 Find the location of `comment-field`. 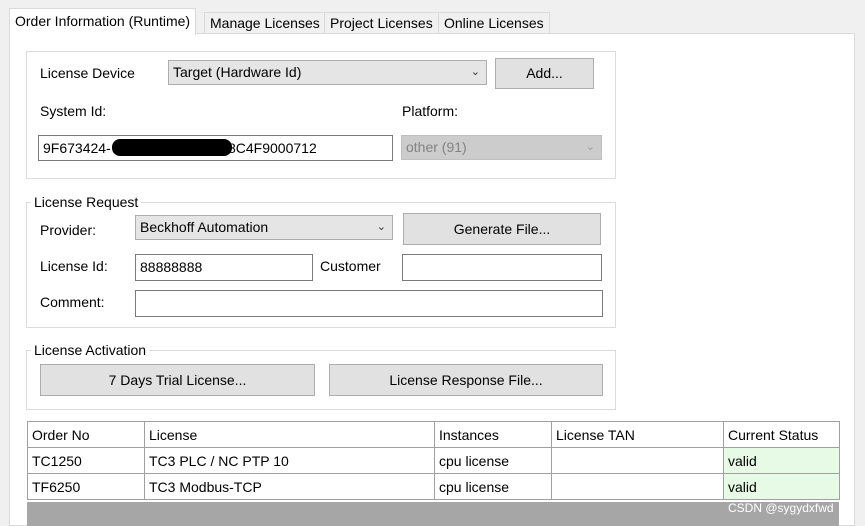

comment-field is located at coordinates (369, 303).